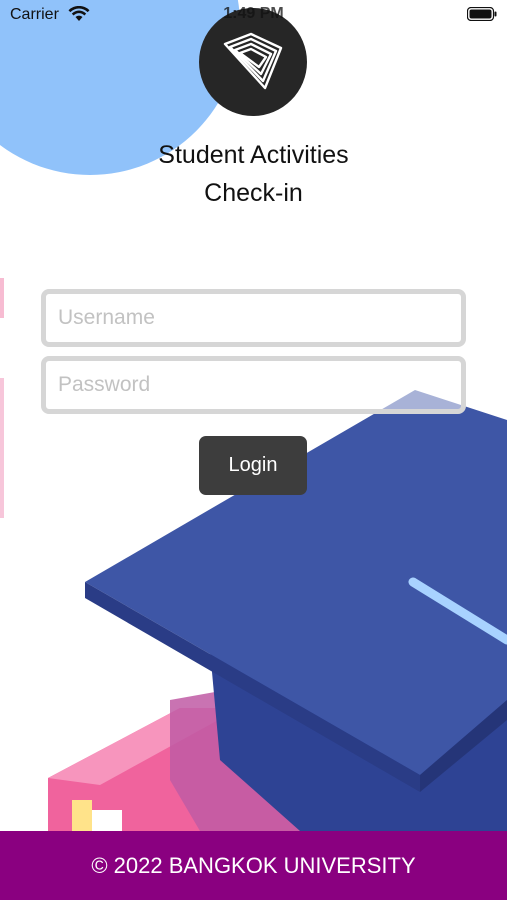  I want to click on password-field-container, so click(253, 385).